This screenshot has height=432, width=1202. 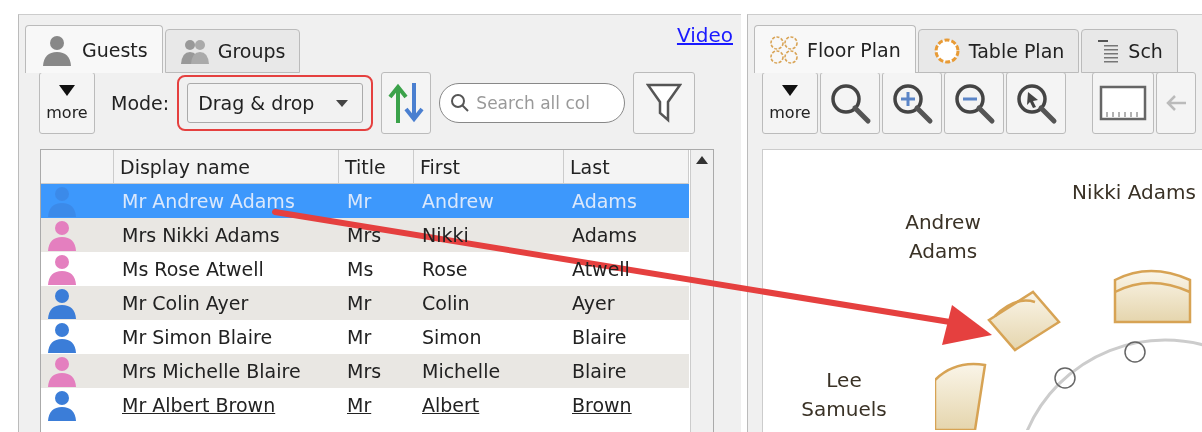 I want to click on column-header: Display name, so click(x=226, y=167).